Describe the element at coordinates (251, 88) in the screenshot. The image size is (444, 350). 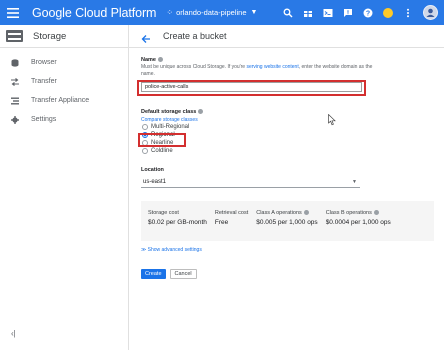
I see `name-highlight-box` at that location.